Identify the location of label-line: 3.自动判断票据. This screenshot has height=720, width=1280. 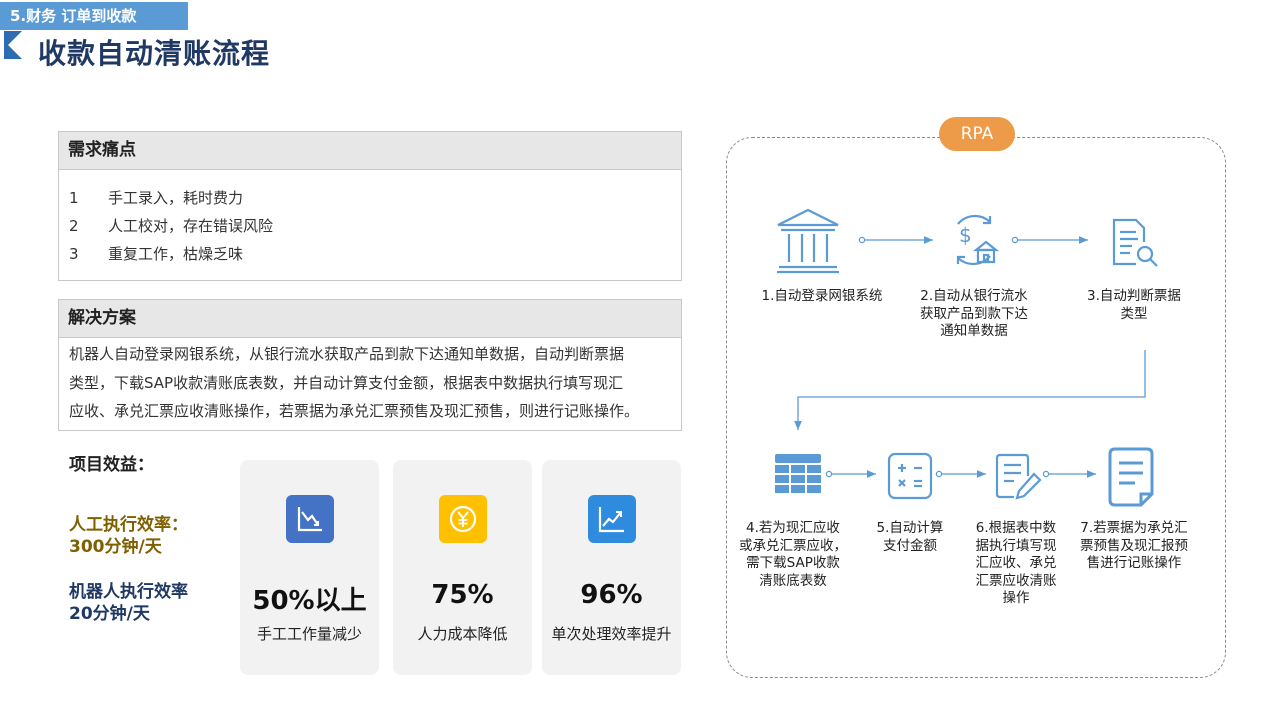
(1134, 296).